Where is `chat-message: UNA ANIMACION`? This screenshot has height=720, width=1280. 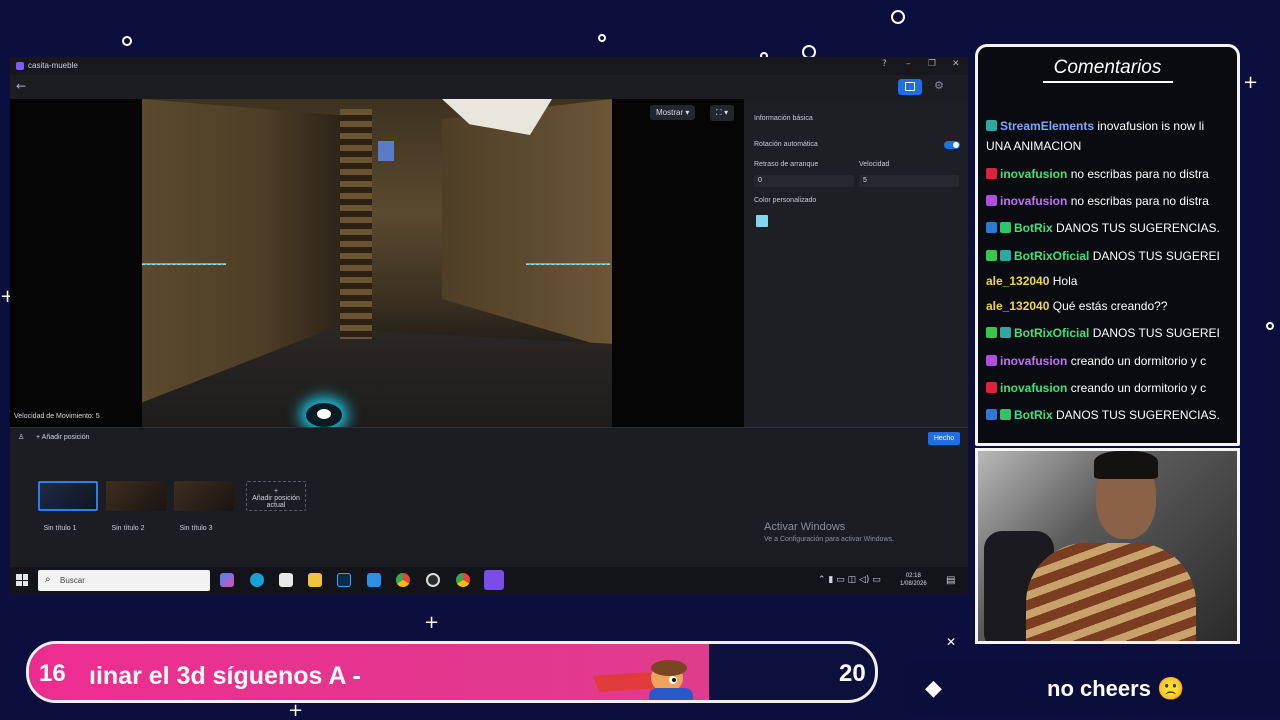 chat-message: UNA ANIMACION is located at coordinates (1033, 146).